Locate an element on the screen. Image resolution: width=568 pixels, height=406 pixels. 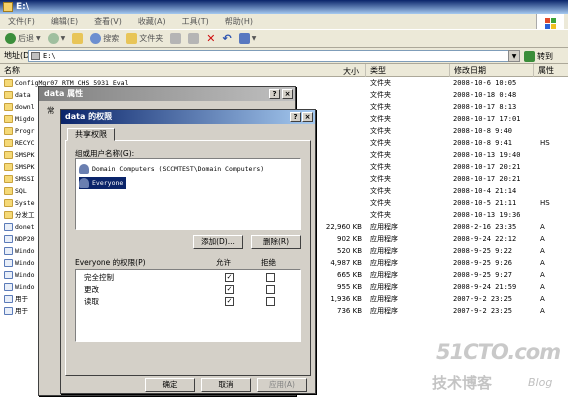
chevron-down-icon: ▼ is located at coordinates (63, 38).